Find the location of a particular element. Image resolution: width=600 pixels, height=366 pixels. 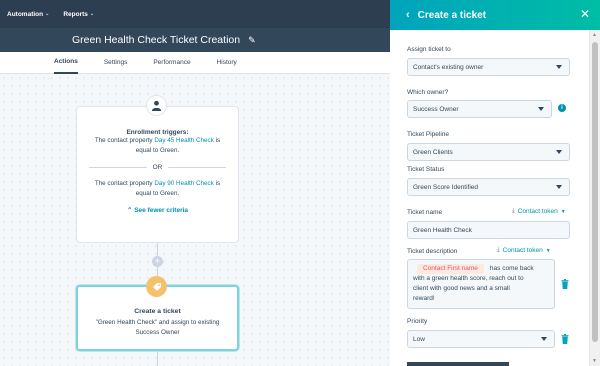

top-navigation: Automation ⌄ Reports ⌄ is located at coordinates (195, 14).